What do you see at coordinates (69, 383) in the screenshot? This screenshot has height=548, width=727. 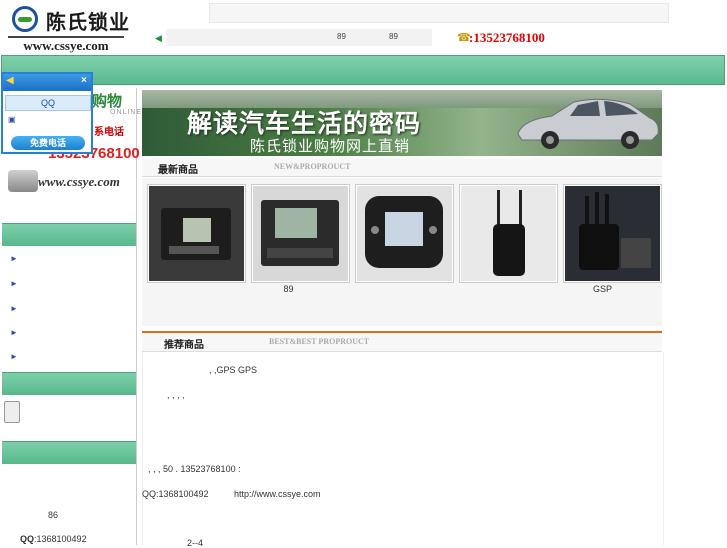 I see `search-header` at bounding box center [69, 383].